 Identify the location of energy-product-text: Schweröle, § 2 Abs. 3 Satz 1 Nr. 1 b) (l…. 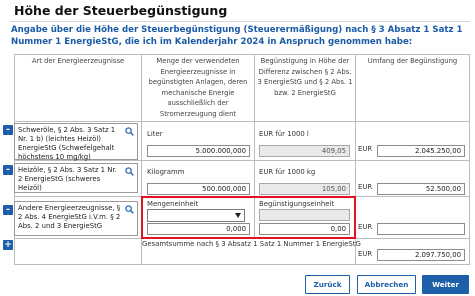
(67, 143).